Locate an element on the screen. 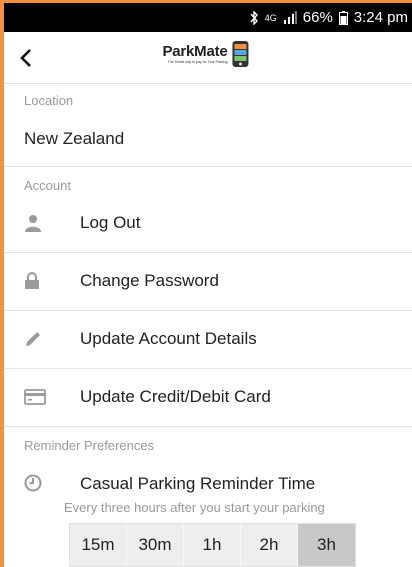 Image resolution: width=412 pixels, height=567 pixels. status-bar: 4G 66% 3:24 pm is located at coordinates (206, 16).